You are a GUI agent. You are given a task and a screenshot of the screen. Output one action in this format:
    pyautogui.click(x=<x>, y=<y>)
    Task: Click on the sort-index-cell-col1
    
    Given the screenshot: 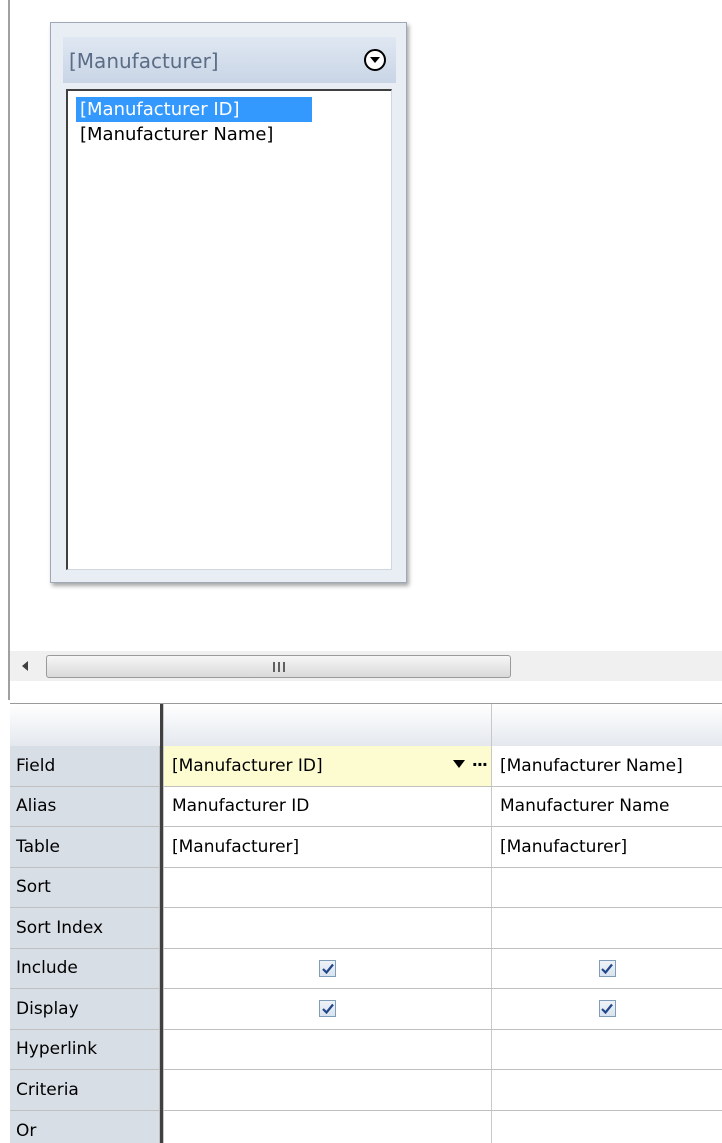 What is the action you would take?
    pyautogui.click(x=327, y=928)
    